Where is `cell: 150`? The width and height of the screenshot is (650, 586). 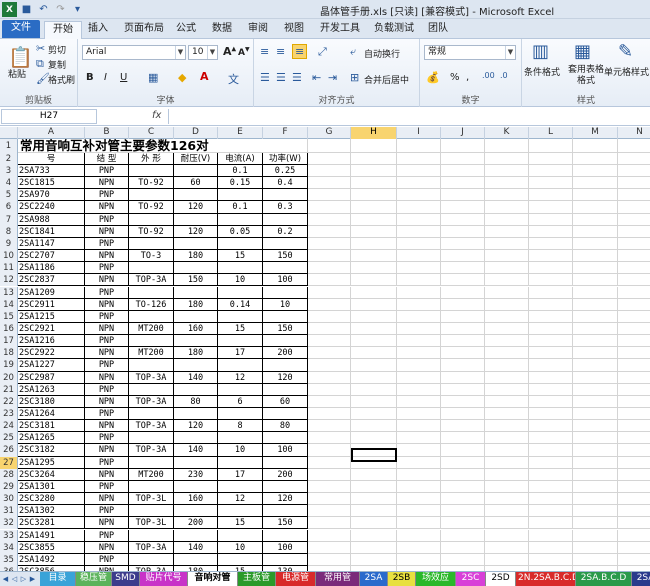
cell: 150 is located at coordinates (285, 523).